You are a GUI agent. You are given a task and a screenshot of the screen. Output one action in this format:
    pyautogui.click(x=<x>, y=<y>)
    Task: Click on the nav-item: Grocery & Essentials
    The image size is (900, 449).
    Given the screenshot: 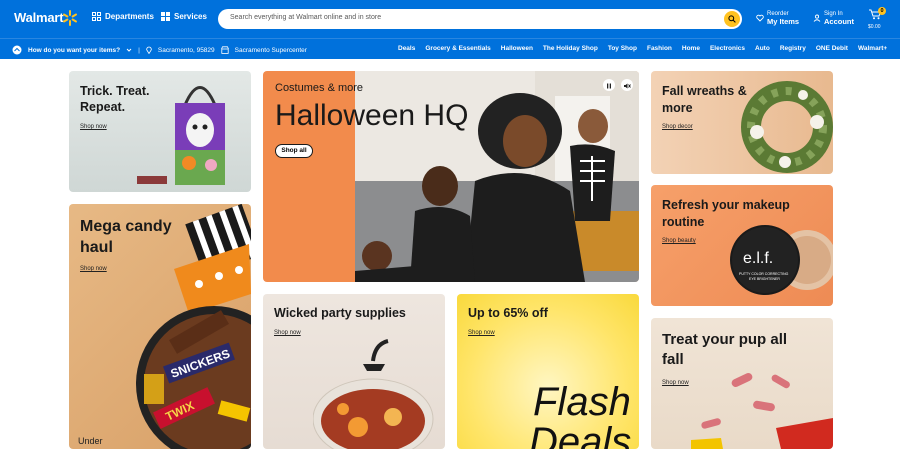 What is the action you would take?
    pyautogui.click(x=457, y=48)
    